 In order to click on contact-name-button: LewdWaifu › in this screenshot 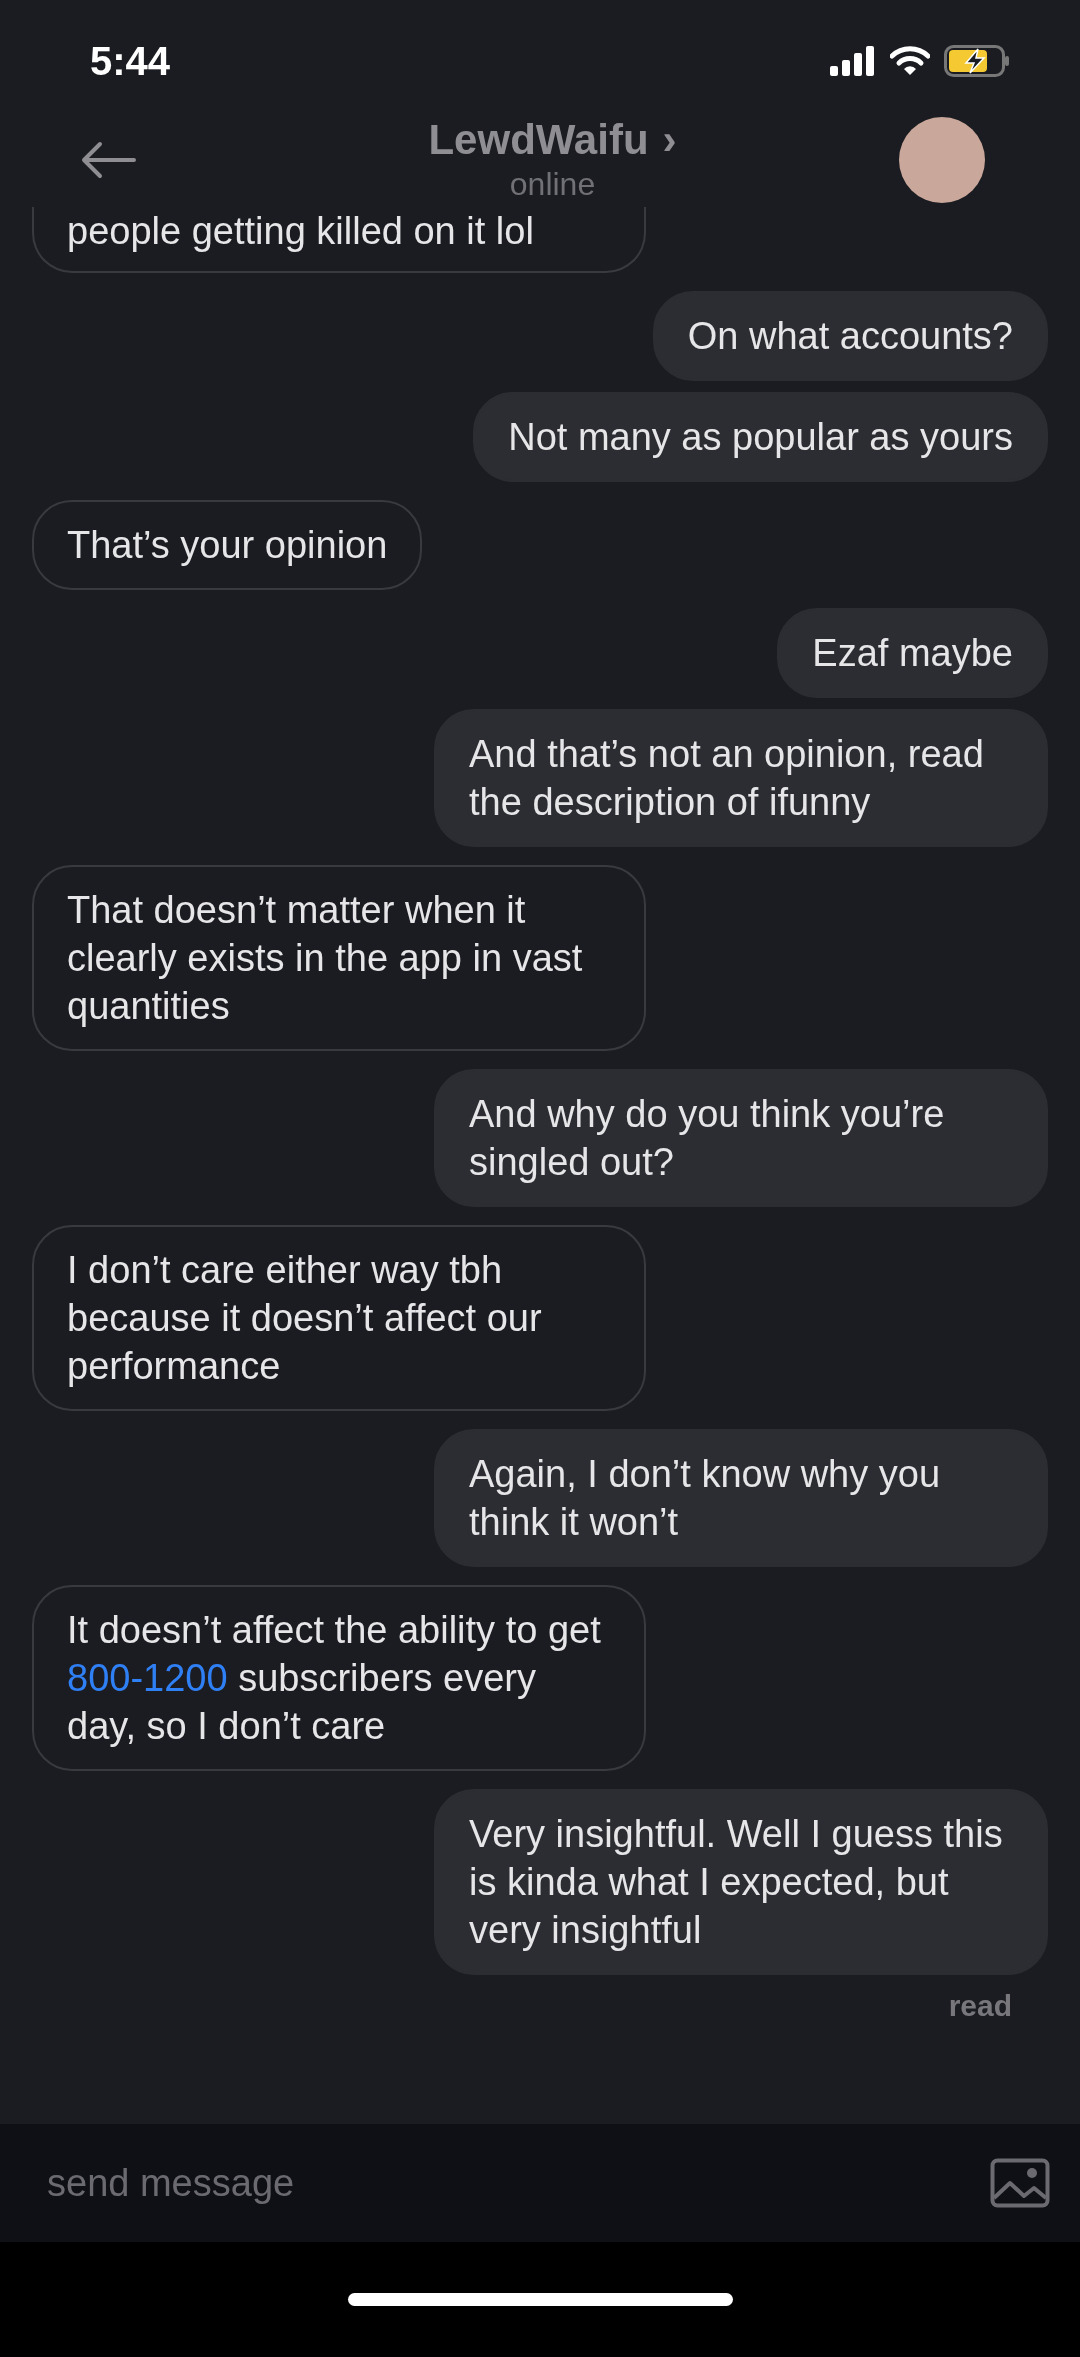, I will do `click(552, 140)`.